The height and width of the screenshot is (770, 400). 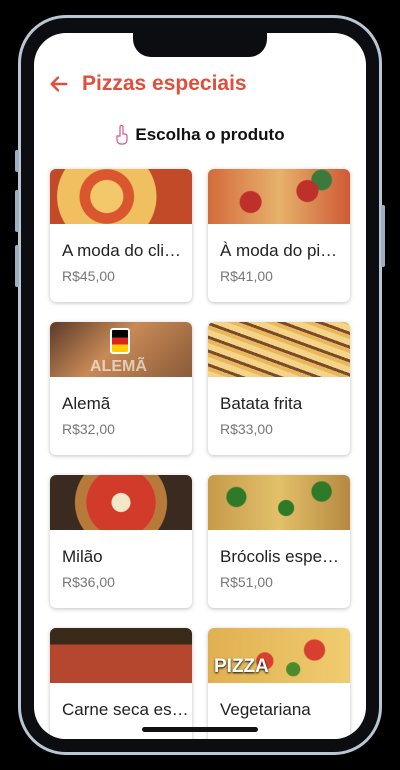 I want to click on product-price: R$33,00, so click(x=246, y=429).